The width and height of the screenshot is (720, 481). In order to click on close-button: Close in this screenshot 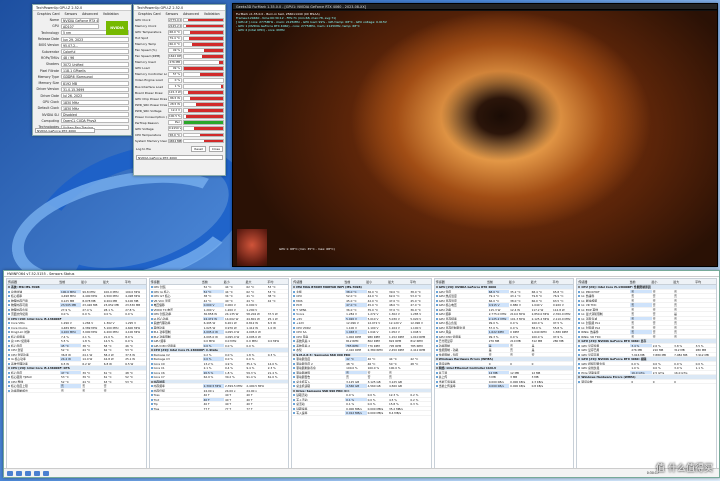, I will do `click(215, 148)`.